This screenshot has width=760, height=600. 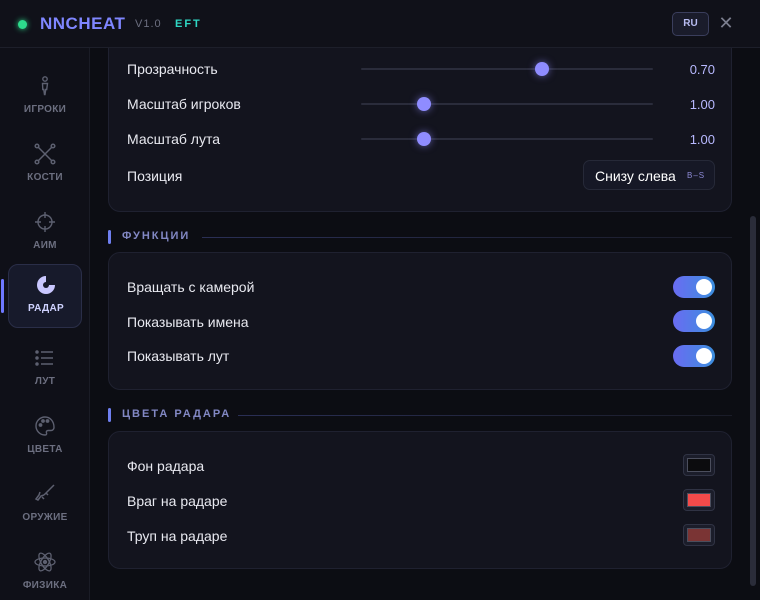 I want to click on section-header-radar-colors: ЦВЕТА РАДАРА, so click(x=420, y=415).